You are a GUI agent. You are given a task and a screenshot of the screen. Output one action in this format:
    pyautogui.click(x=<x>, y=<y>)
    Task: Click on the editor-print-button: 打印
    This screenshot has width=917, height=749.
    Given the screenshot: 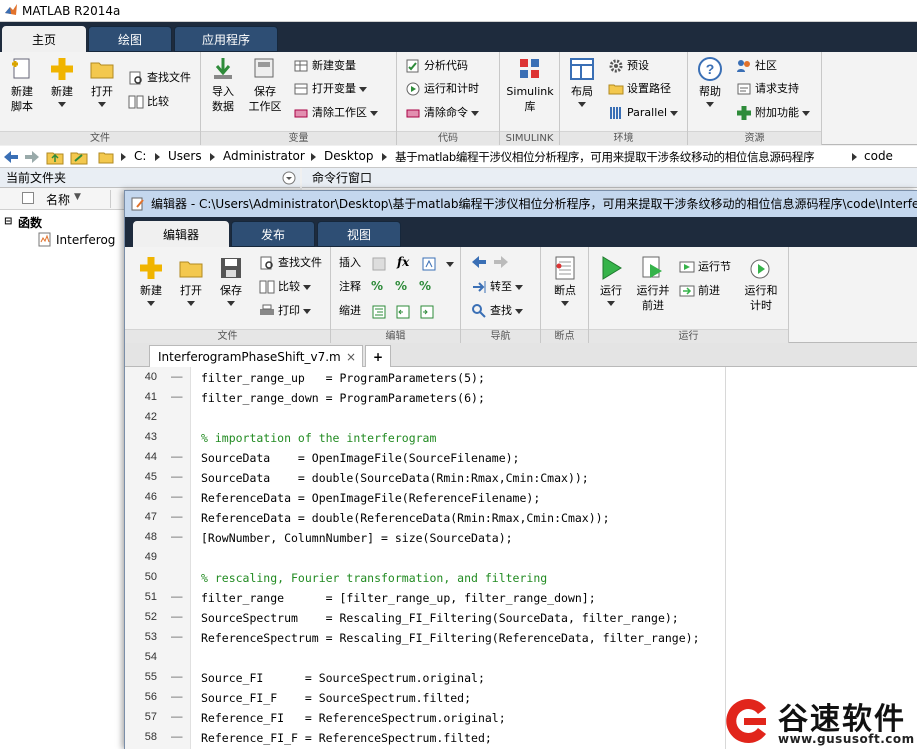 What is the action you would take?
    pyautogui.click(x=285, y=311)
    